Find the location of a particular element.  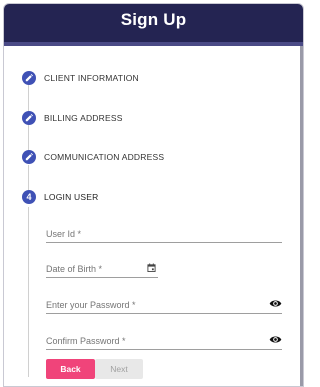

step-login-user: 4 LOGIN USER is located at coordinates (60, 197).